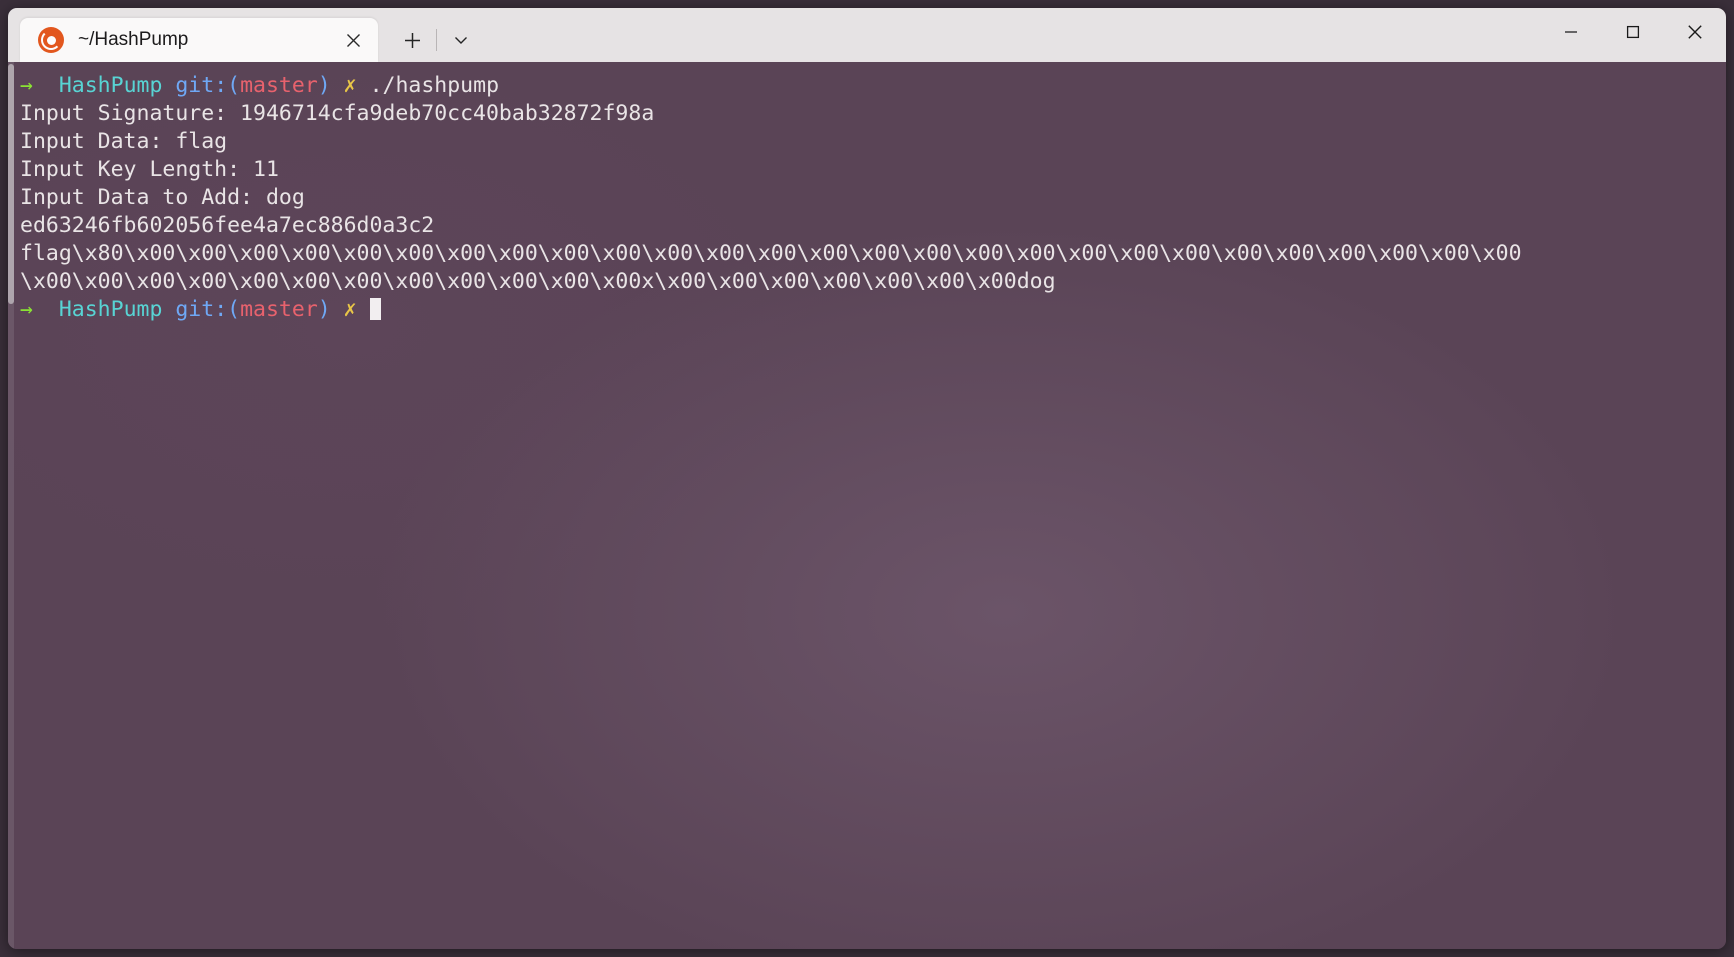  Describe the element at coordinates (162, 197) in the screenshot. I see `output-line-data-to-add: Input Data to Add: dog` at that location.